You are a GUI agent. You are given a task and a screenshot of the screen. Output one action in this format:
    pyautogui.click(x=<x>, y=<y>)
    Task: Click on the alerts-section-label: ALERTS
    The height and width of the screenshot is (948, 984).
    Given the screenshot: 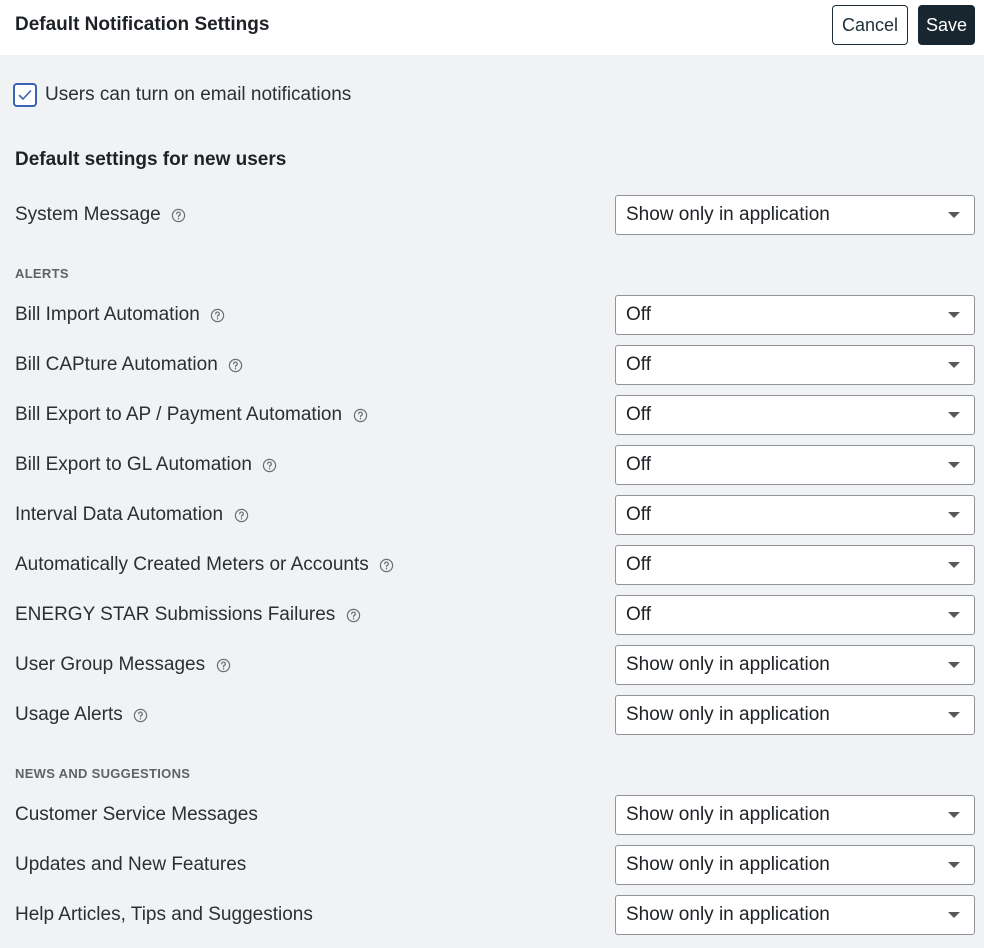 What is the action you would take?
    pyautogui.click(x=42, y=273)
    